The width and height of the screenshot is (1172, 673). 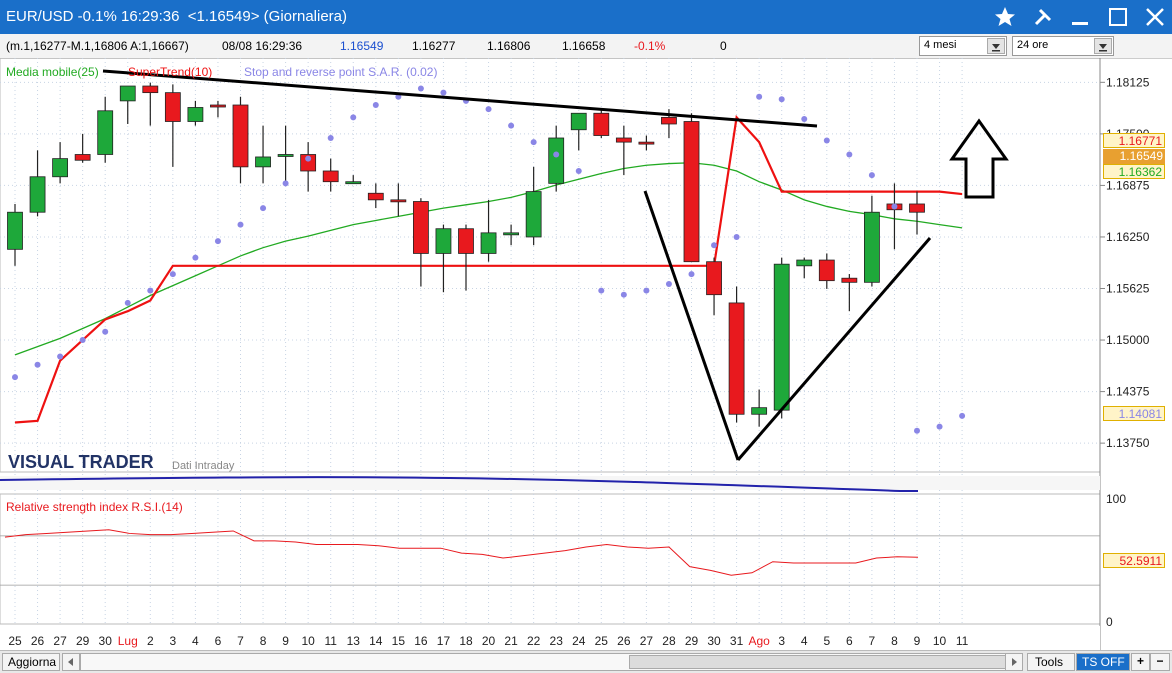 What do you see at coordinates (1155, 17) in the screenshot?
I see `close-icon` at bounding box center [1155, 17].